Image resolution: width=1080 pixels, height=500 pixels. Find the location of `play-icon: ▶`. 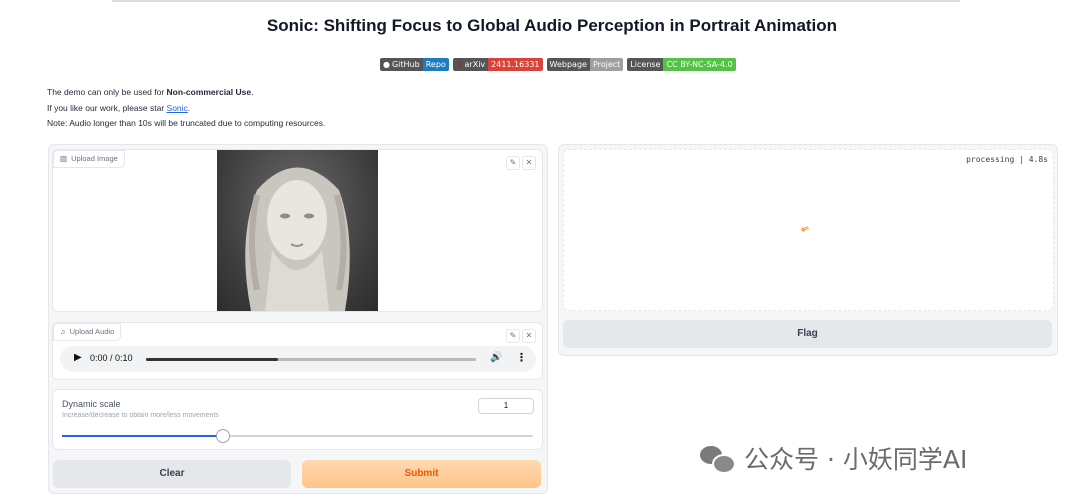

play-icon: ▶ is located at coordinates (78, 357).